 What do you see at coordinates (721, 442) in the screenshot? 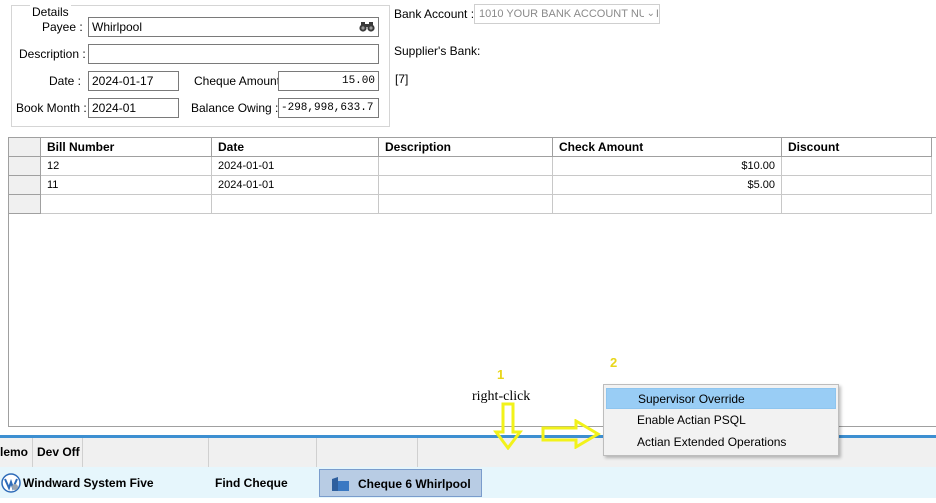
I see `menu-item-actian-extended-operations: Actian Extended Operations` at bounding box center [721, 442].